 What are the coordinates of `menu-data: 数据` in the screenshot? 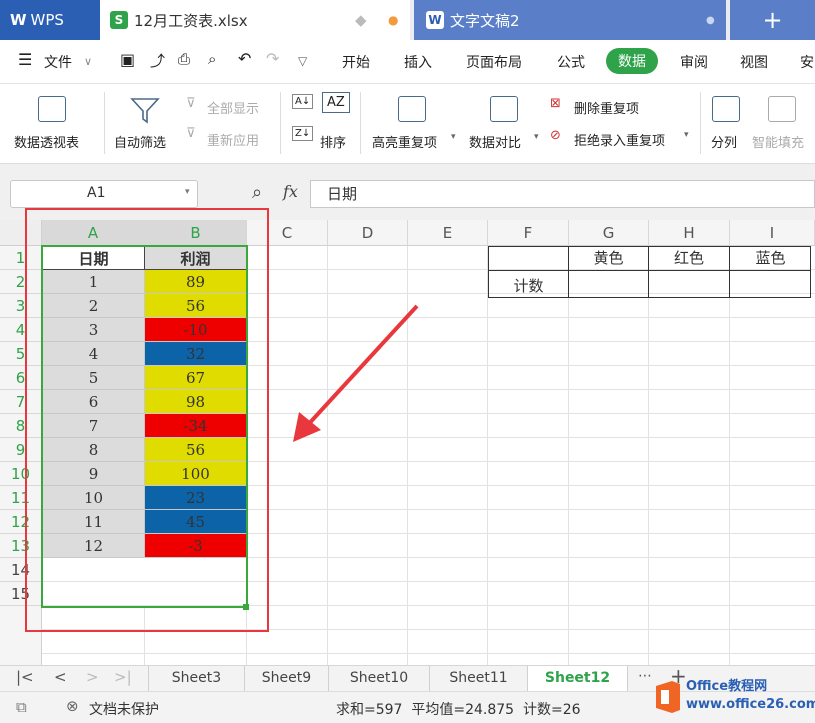 It's located at (632, 61).